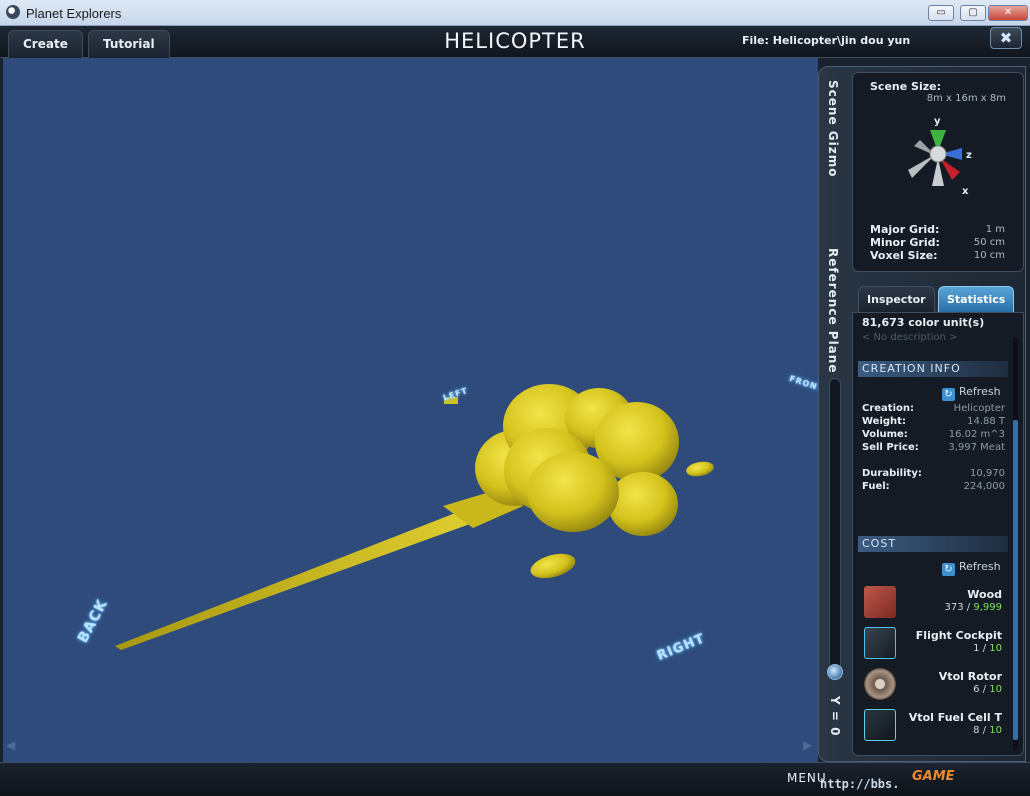 This screenshot has width=1030, height=796. I want to click on vtol-rotor-icon, so click(880, 684).